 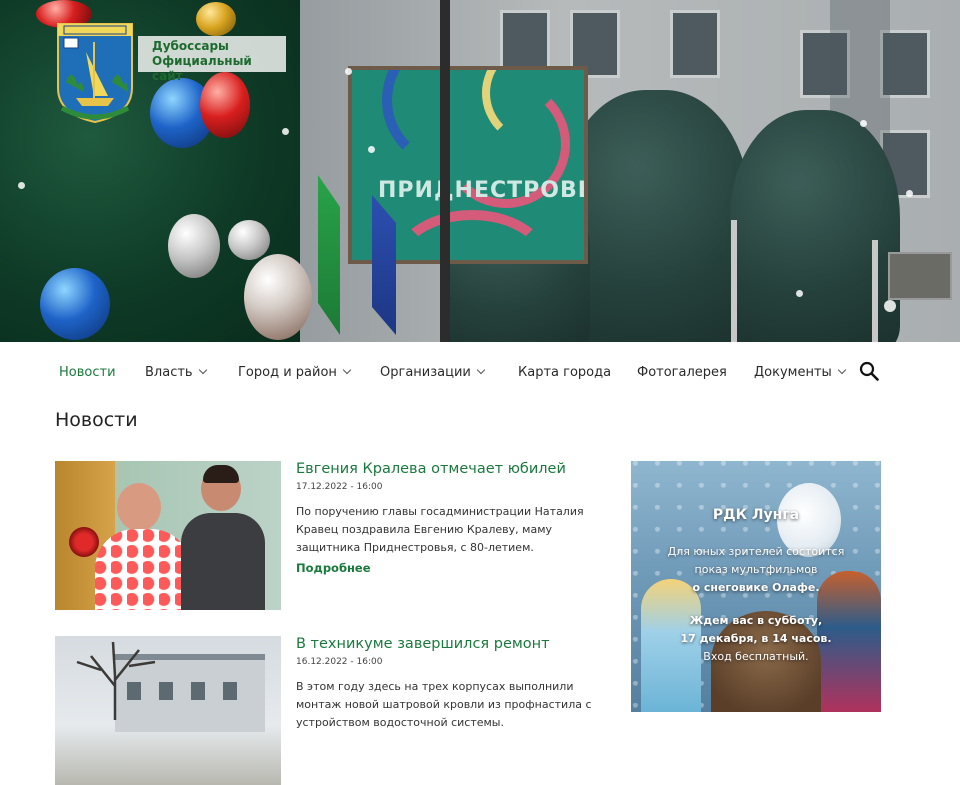 What do you see at coordinates (756, 620) in the screenshot?
I see `banner-text: Ждем вас в субботу,` at bounding box center [756, 620].